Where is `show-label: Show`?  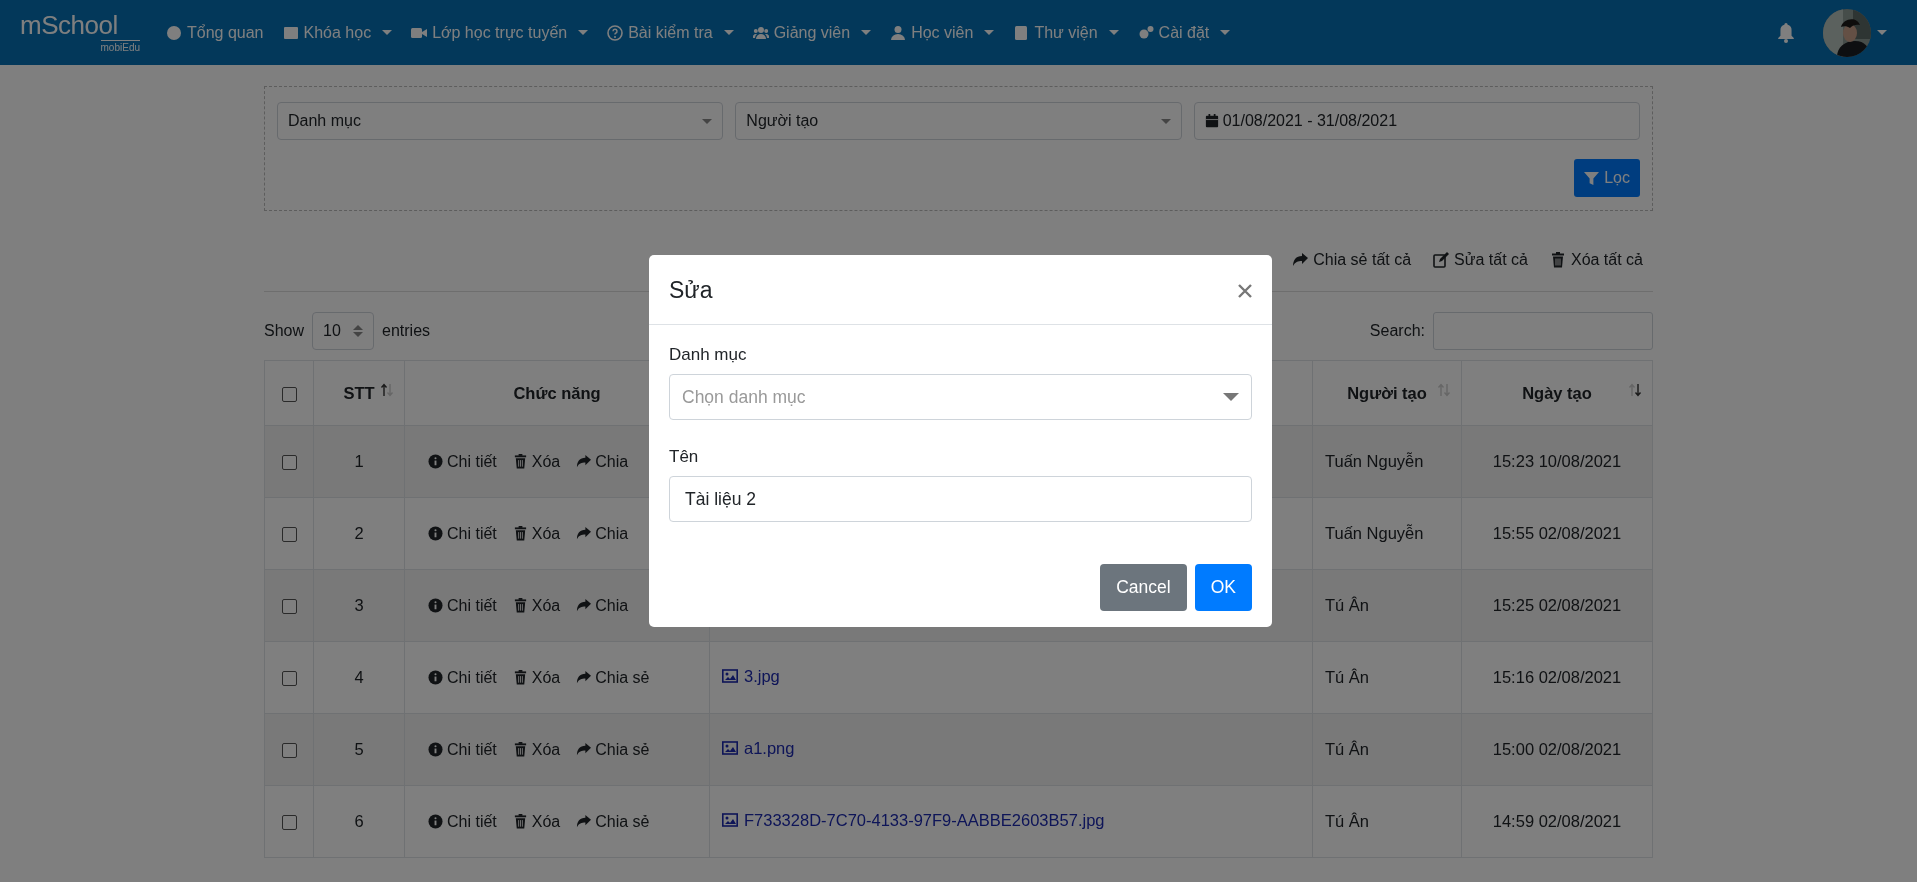
show-label: Show is located at coordinates (284, 331).